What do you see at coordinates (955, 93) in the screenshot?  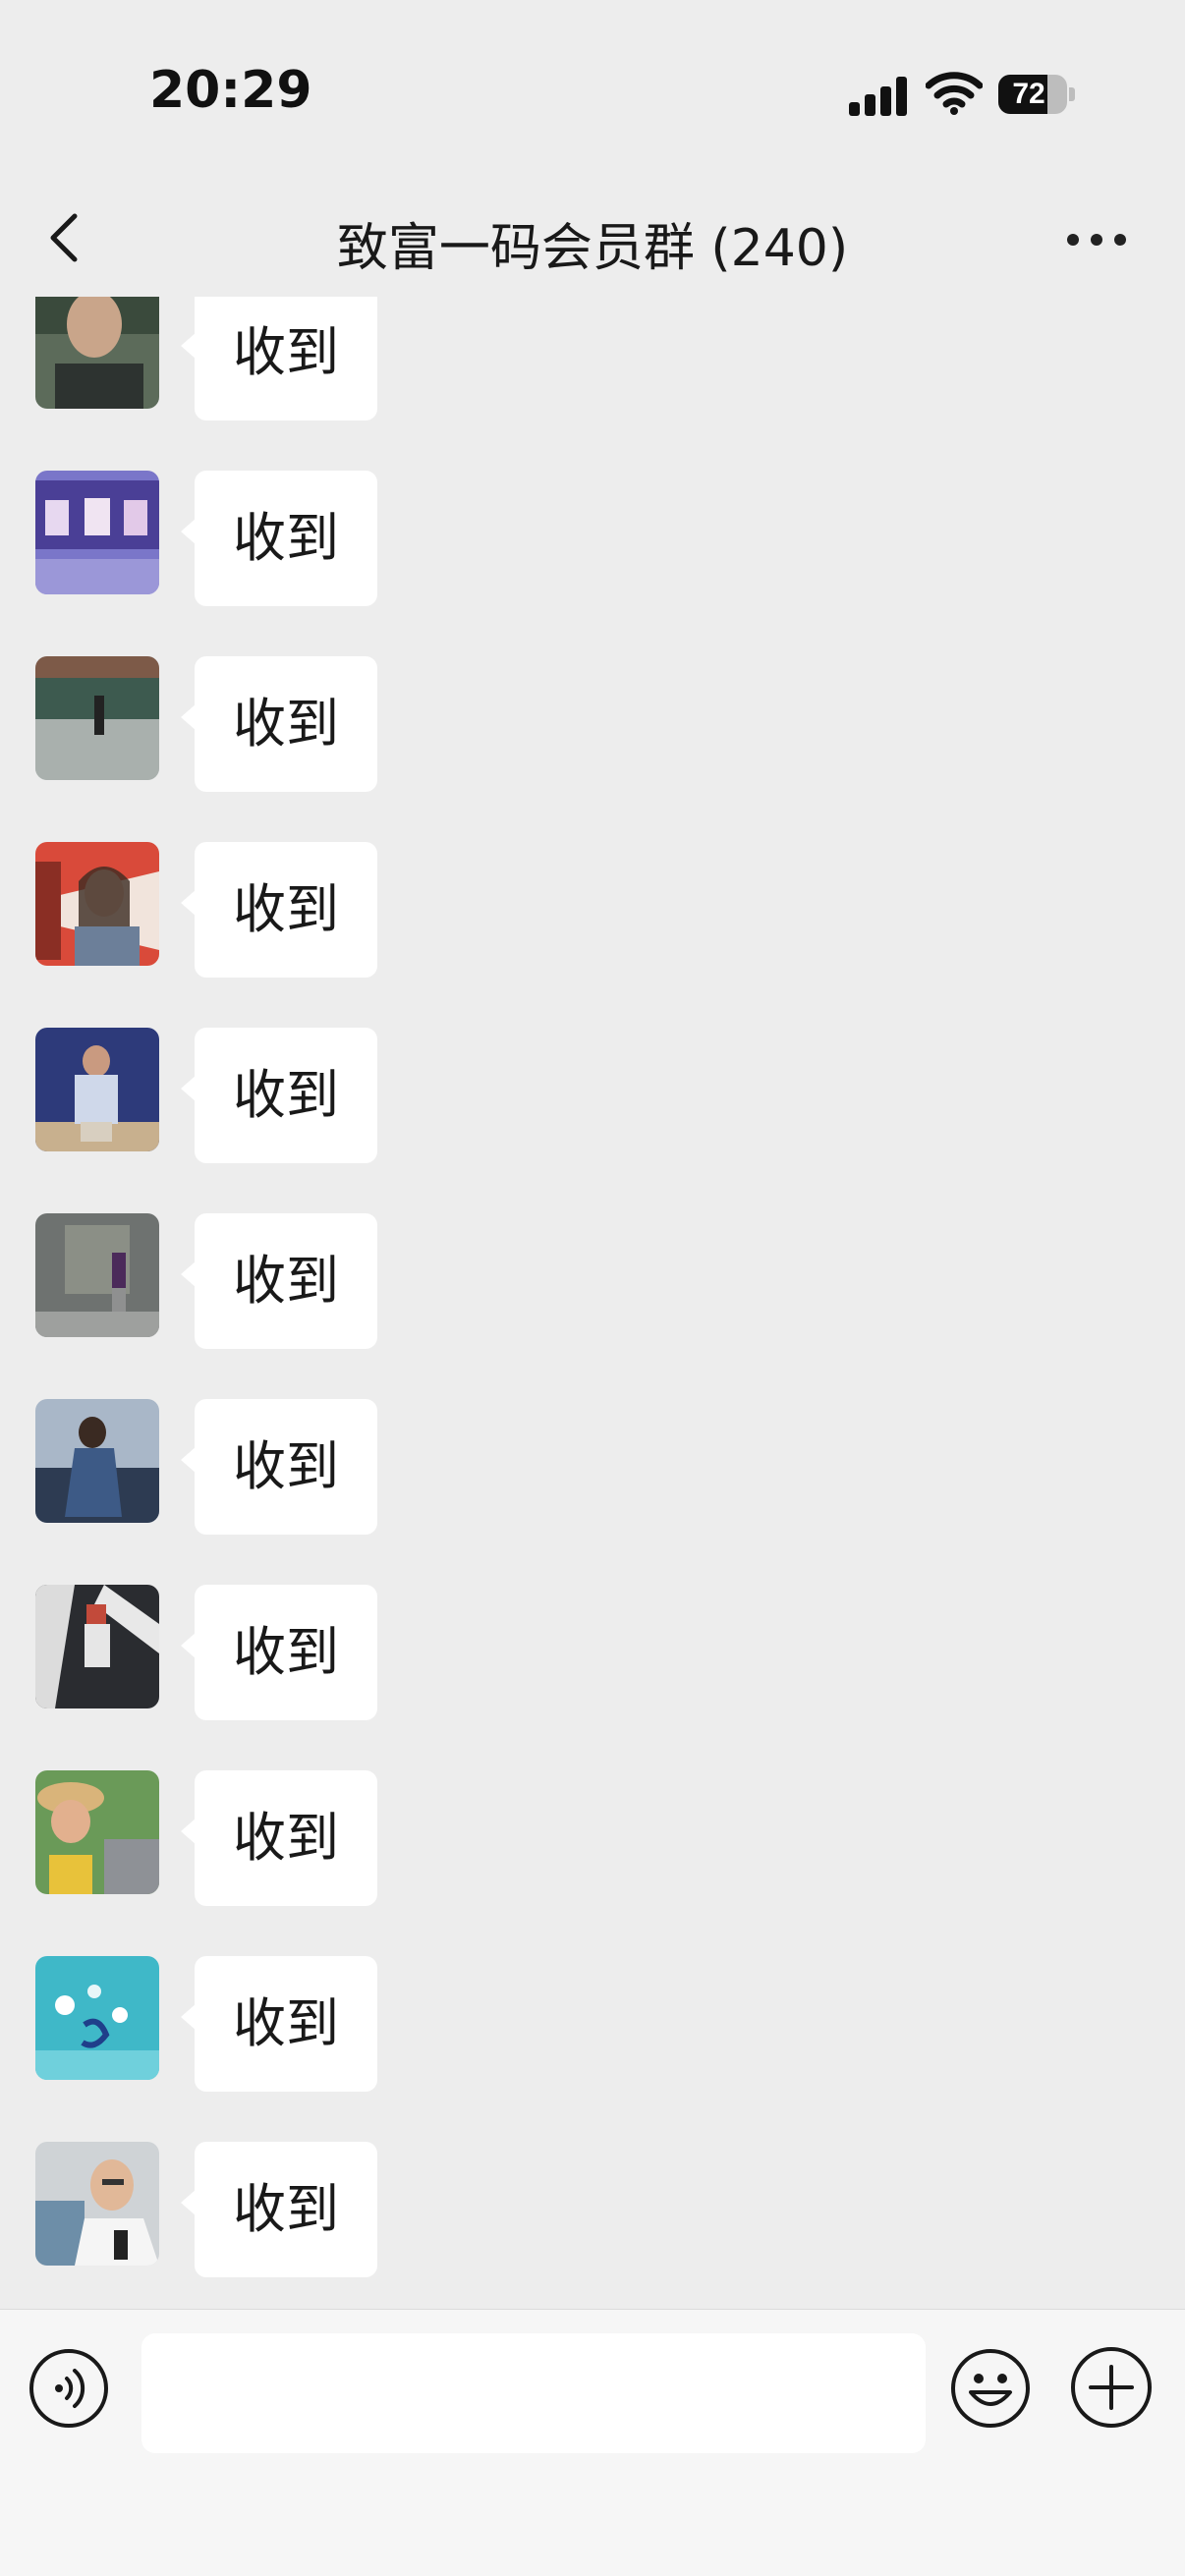 I see `wifi-icon` at bounding box center [955, 93].